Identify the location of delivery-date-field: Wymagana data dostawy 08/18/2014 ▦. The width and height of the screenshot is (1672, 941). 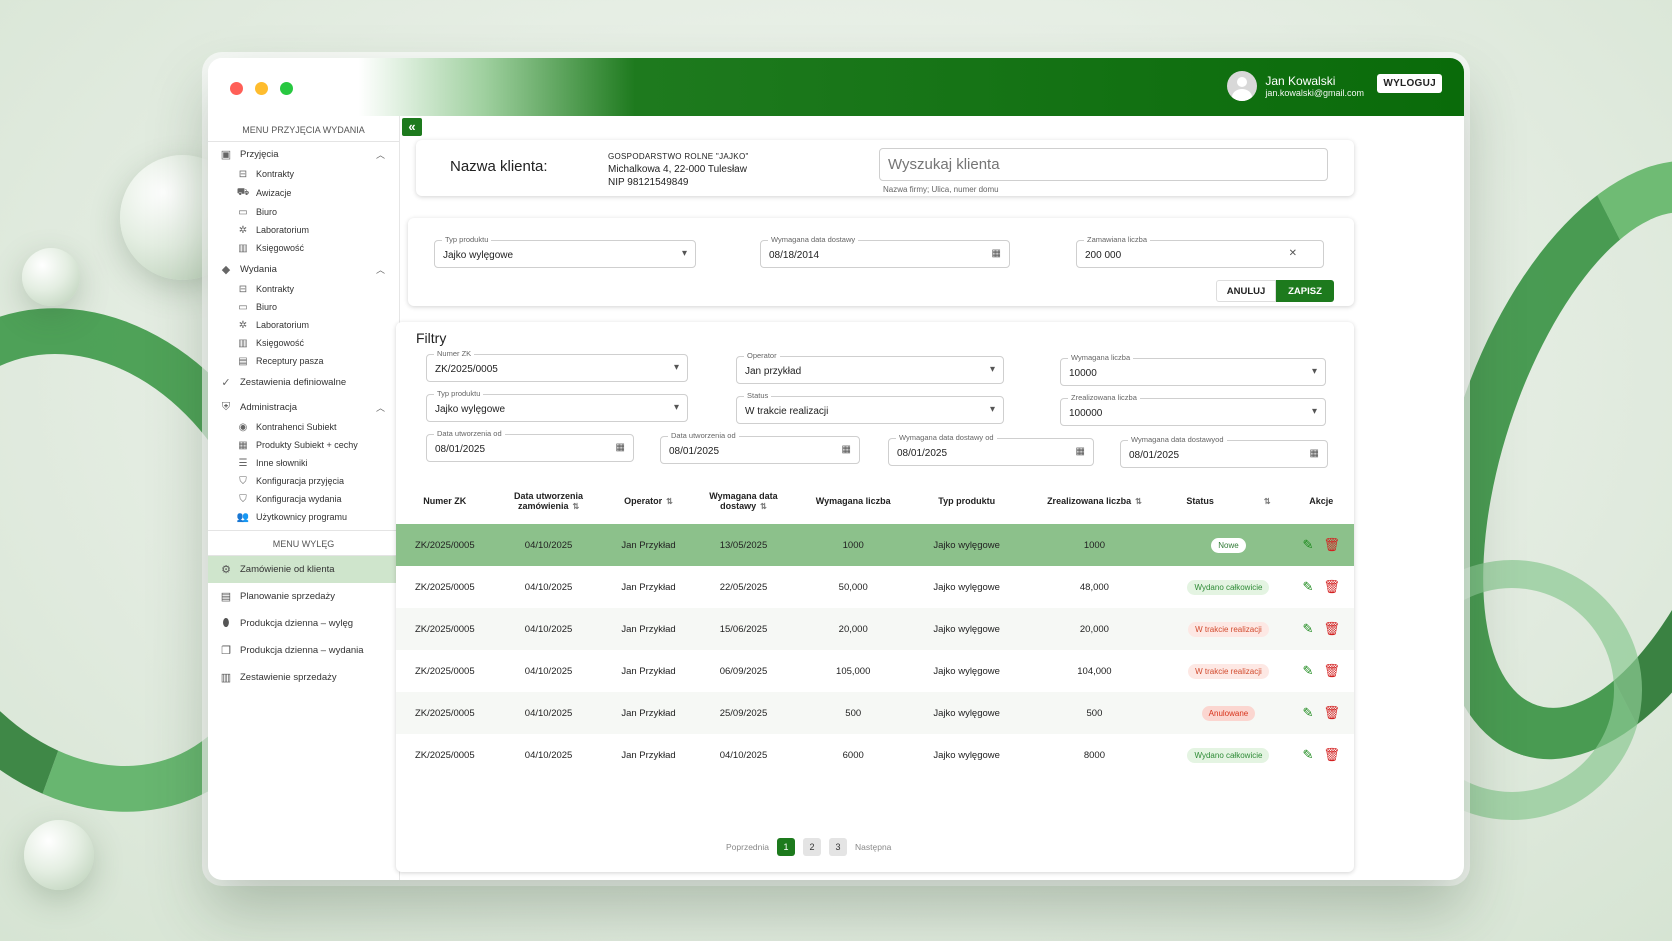
(885, 251).